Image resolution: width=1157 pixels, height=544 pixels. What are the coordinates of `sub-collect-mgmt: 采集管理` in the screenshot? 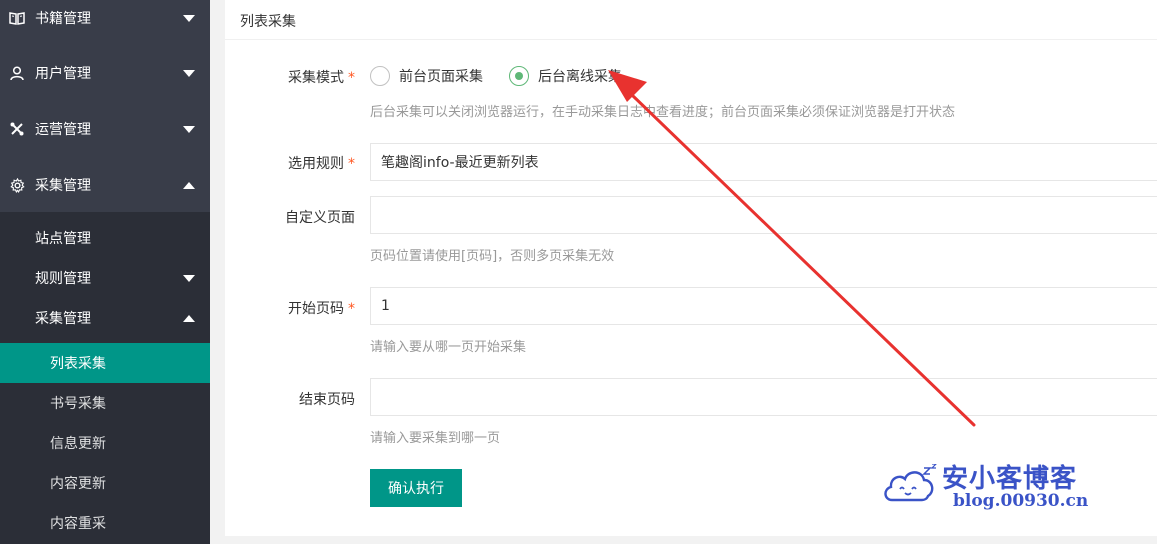 It's located at (105, 318).